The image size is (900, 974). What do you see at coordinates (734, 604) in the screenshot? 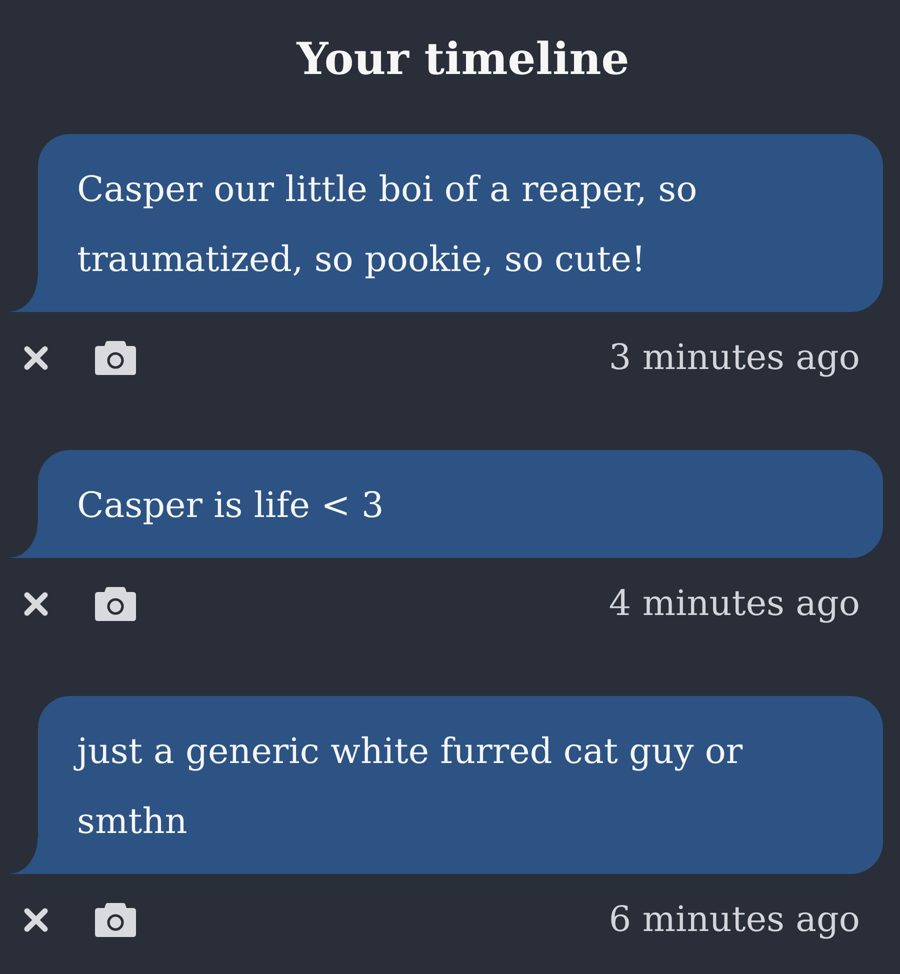
I see `timestamp: 4 minutes ago` at bounding box center [734, 604].